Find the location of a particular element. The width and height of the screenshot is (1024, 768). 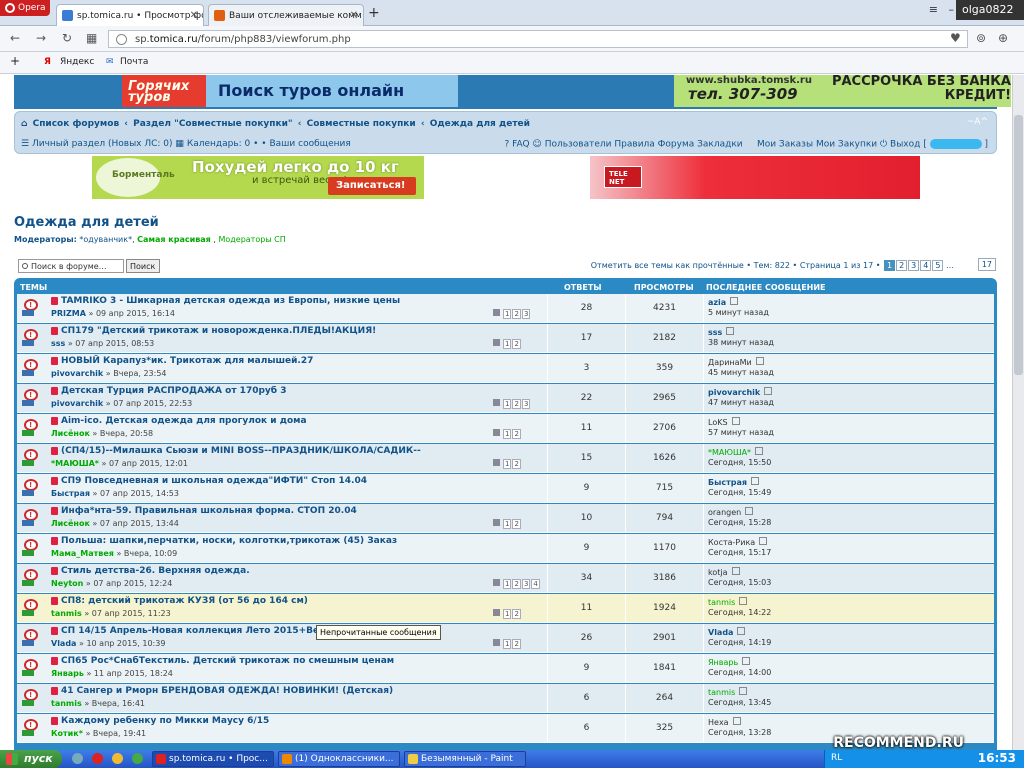

url-field: sp.tomica.ru/forum/php883/viewforum.php is located at coordinates (538, 39).